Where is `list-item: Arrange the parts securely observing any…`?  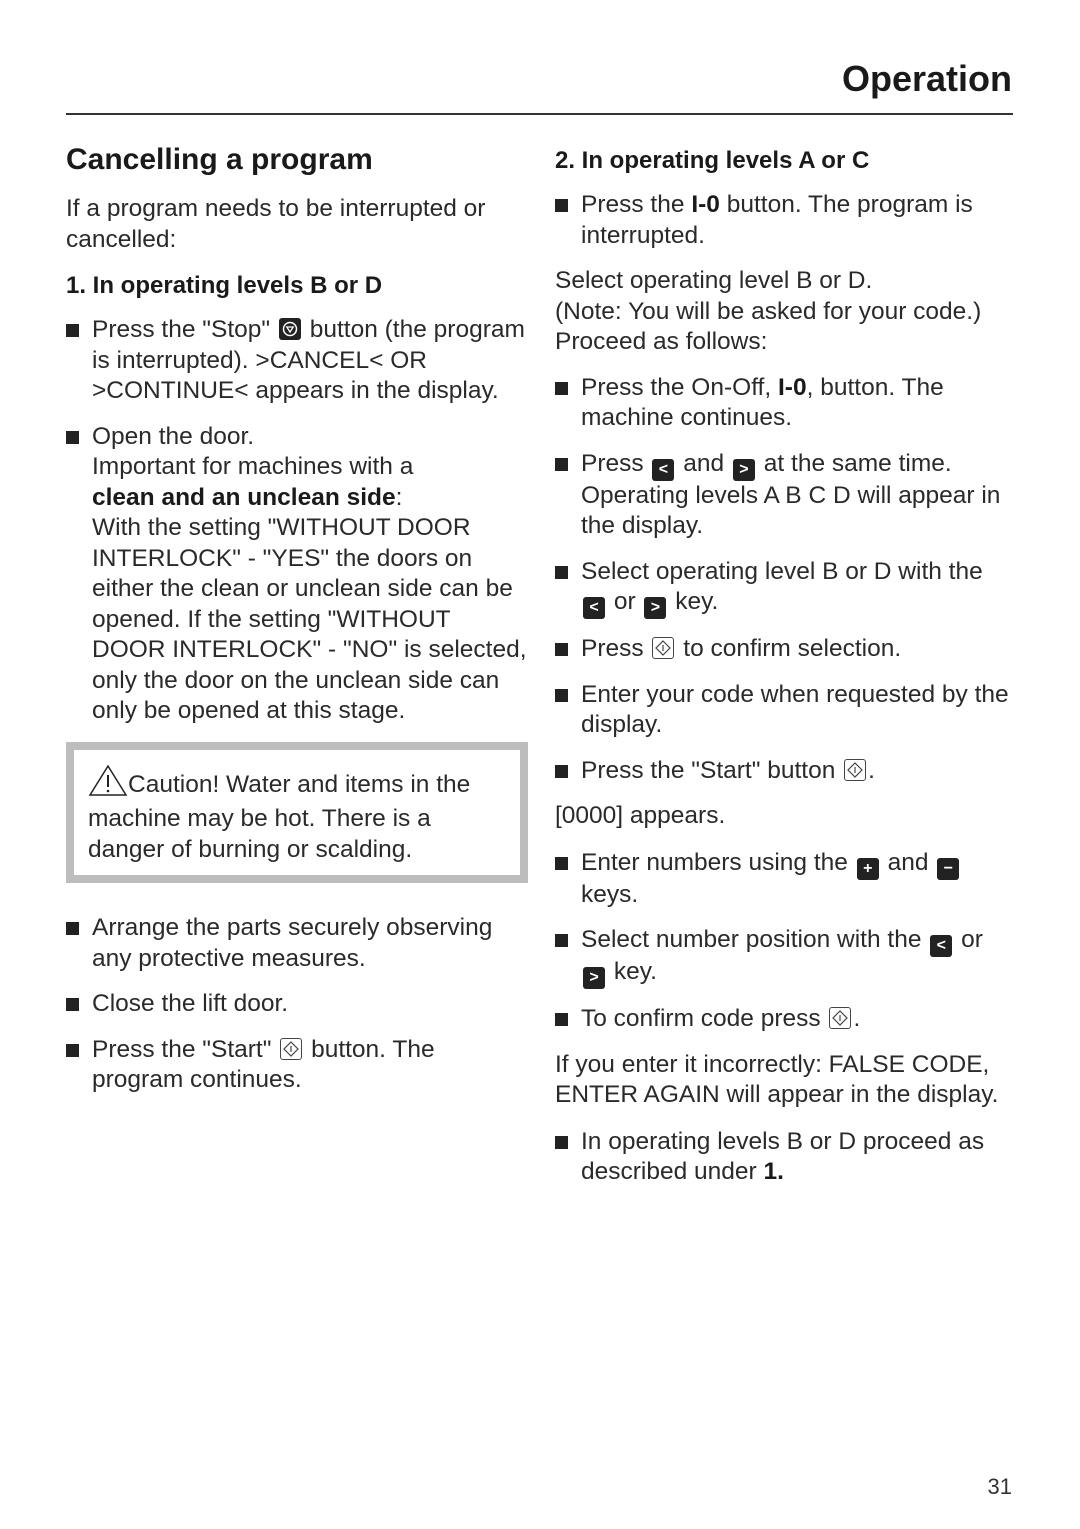 list-item: Arrange the parts securely observing any… is located at coordinates (297, 943).